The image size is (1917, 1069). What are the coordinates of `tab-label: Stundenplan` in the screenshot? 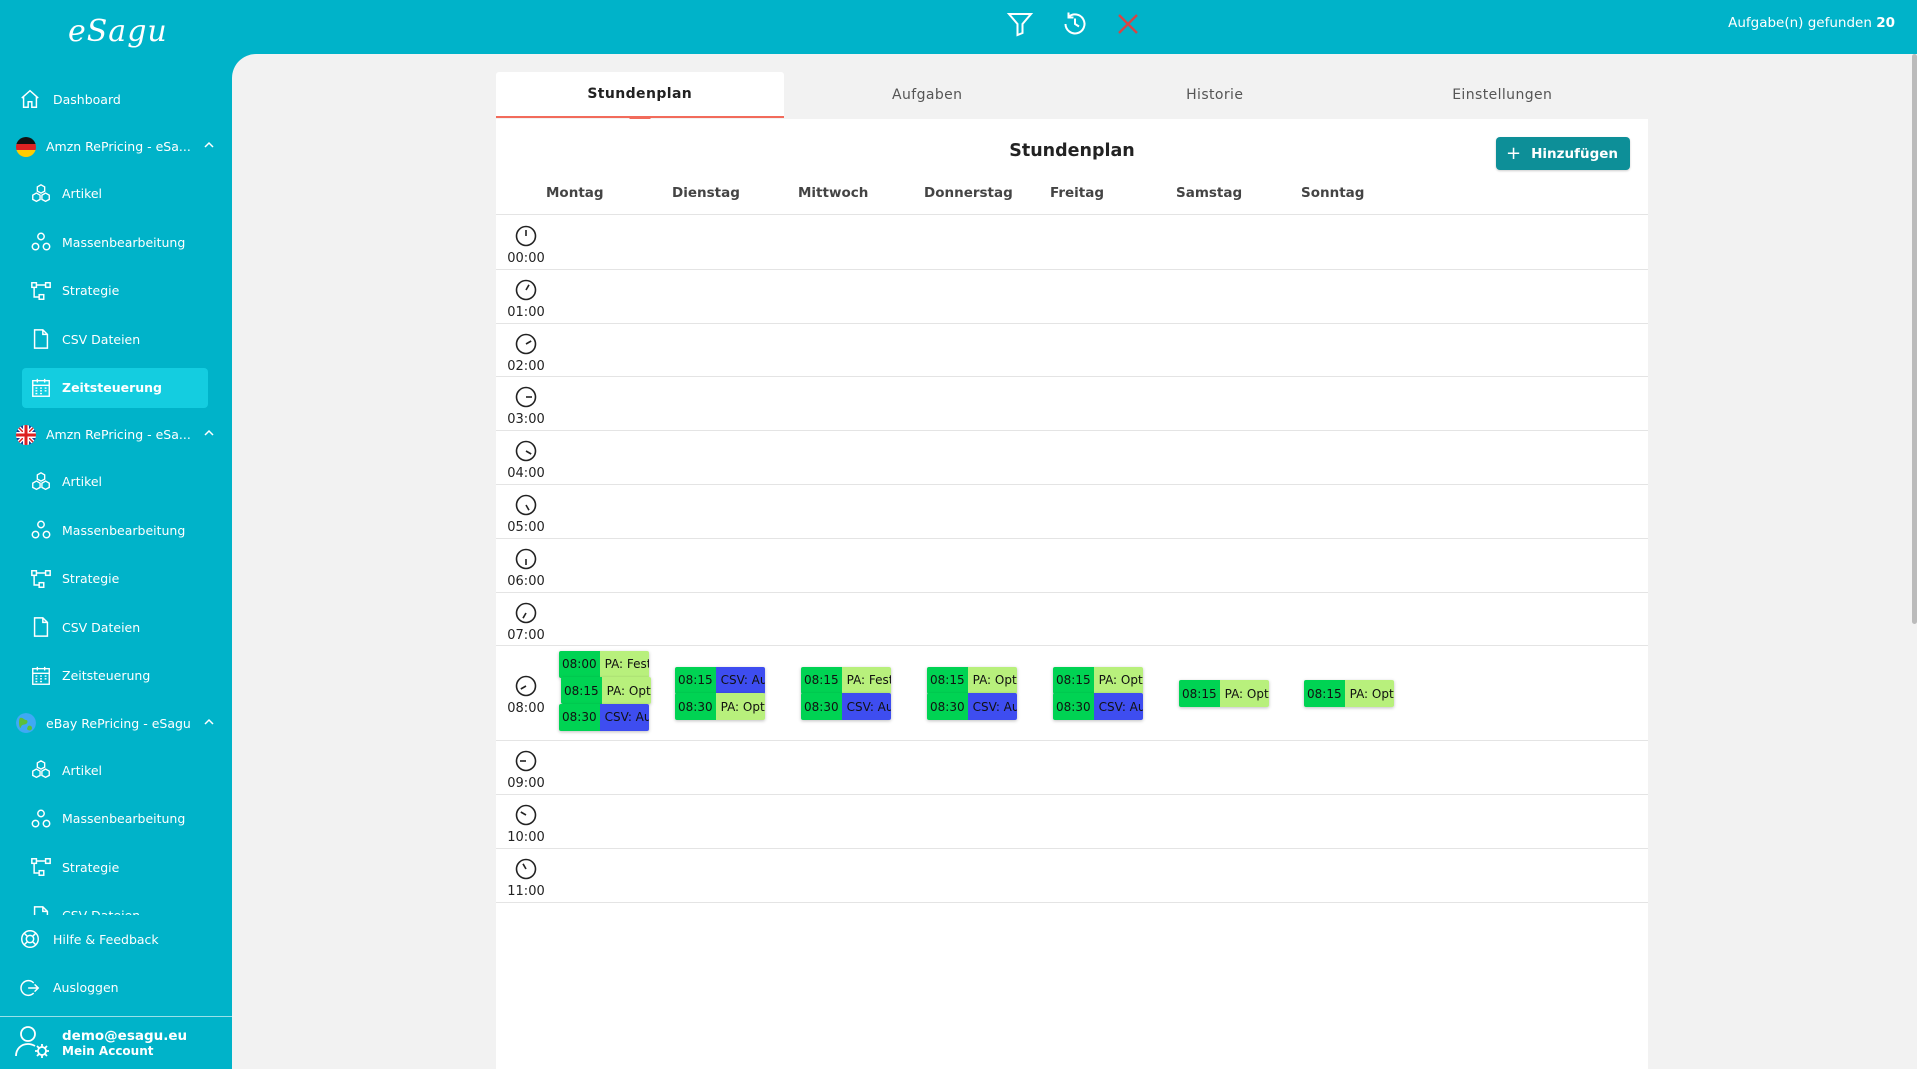 It's located at (640, 94).